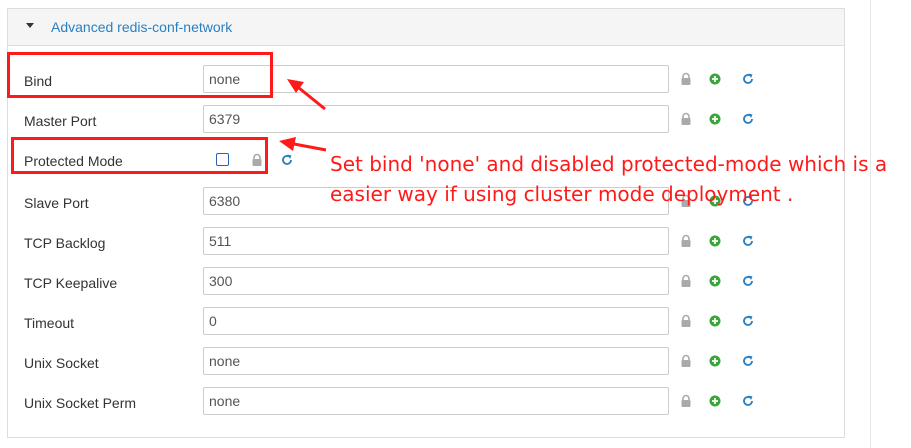  Describe the element at coordinates (61, 363) in the screenshot. I see `field-label: Unix Socket` at that location.